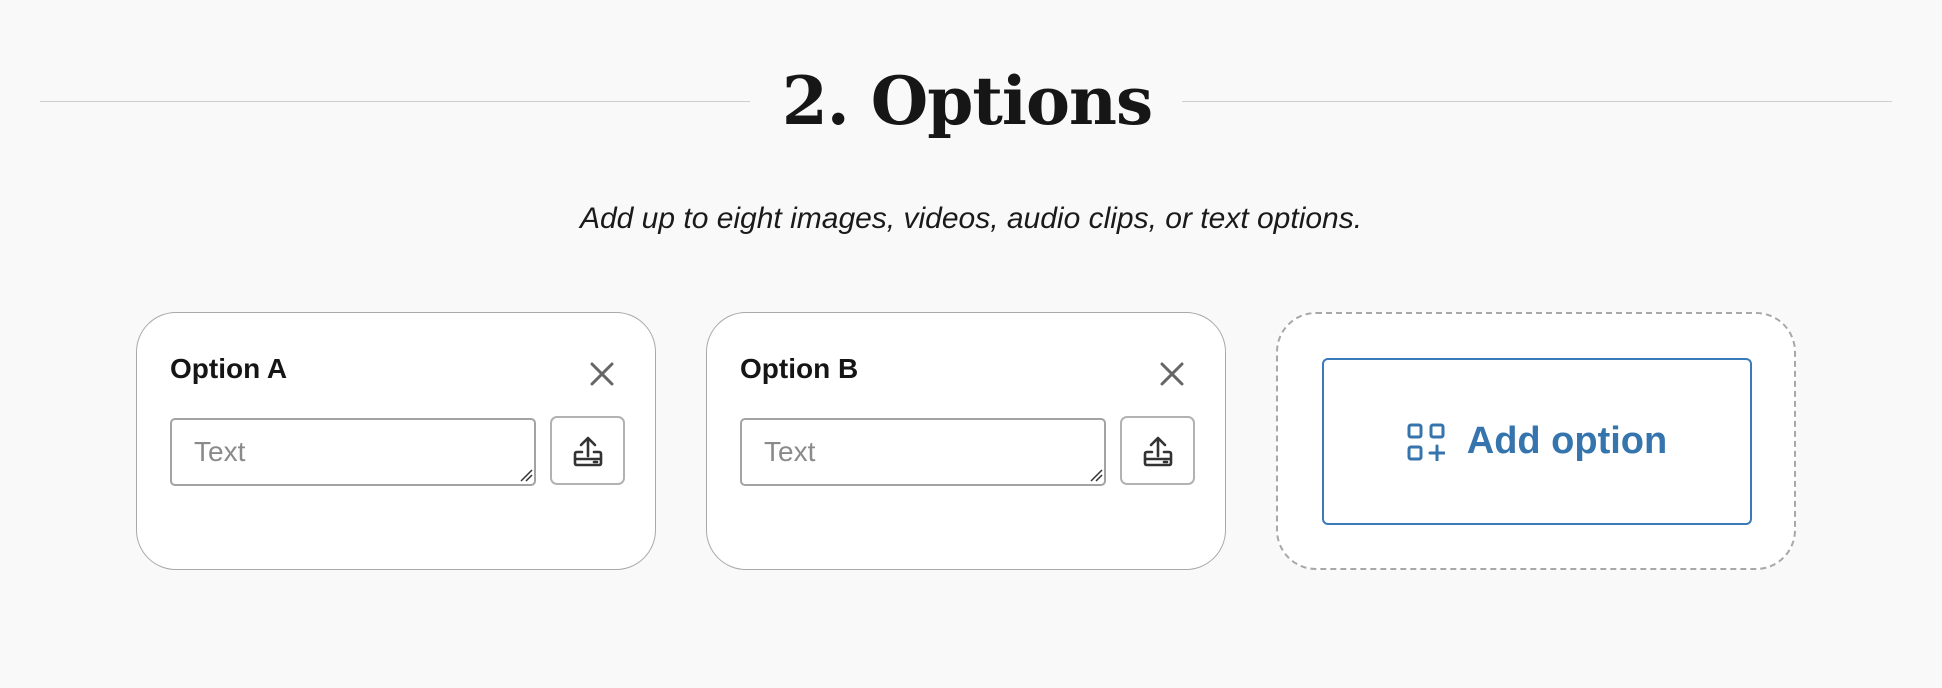  Describe the element at coordinates (1567, 441) in the screenshot. I see `add-option-label: Add option` at that location.